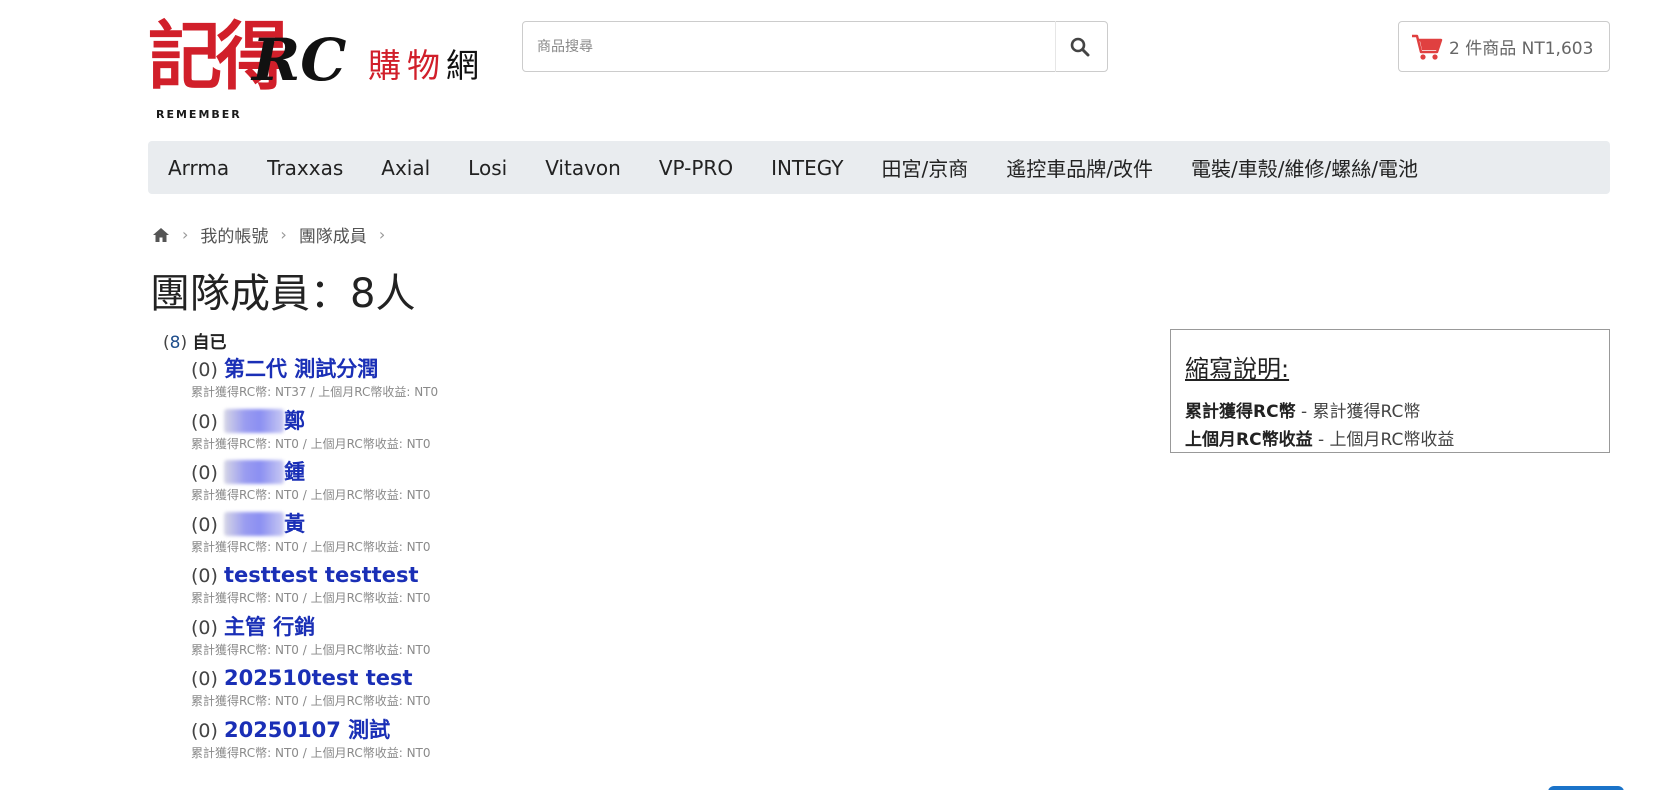 This screenshot has width=1666, height=790. What do you see at coordinates (294, 421) in the screenshot?
I see `member-name-link: 鄭` at bounding box center [294, 421].